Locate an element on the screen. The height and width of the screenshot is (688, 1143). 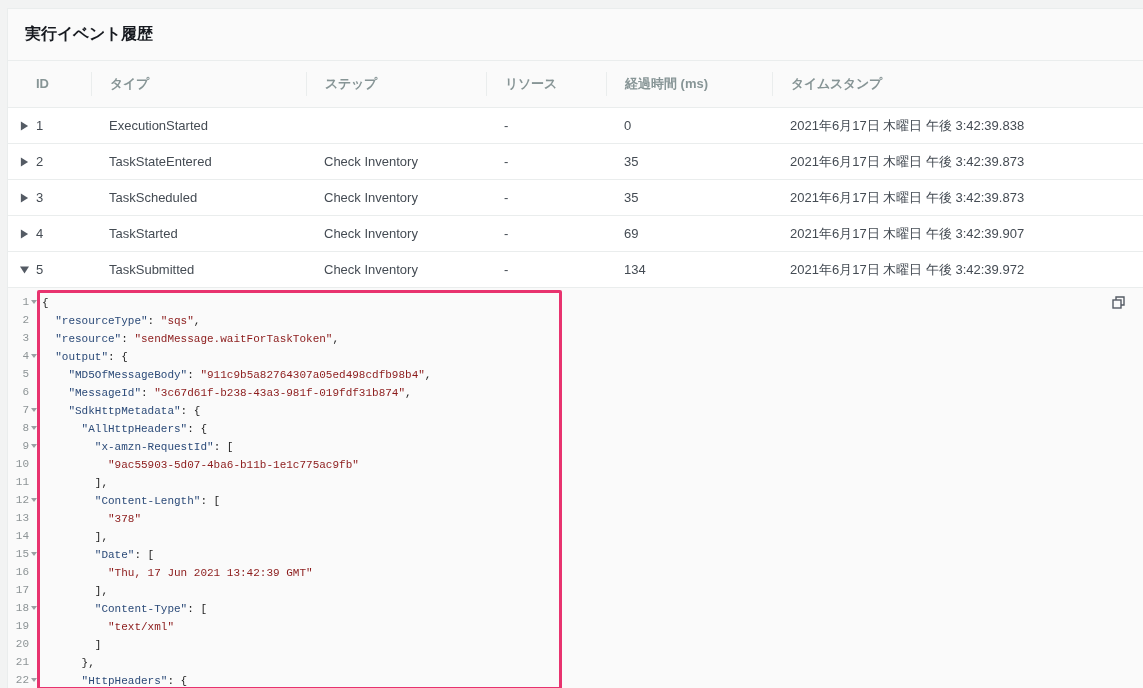
code-line: "resource": "sendMessage.waitForTaskToken", is located at coordinates (197, 339).